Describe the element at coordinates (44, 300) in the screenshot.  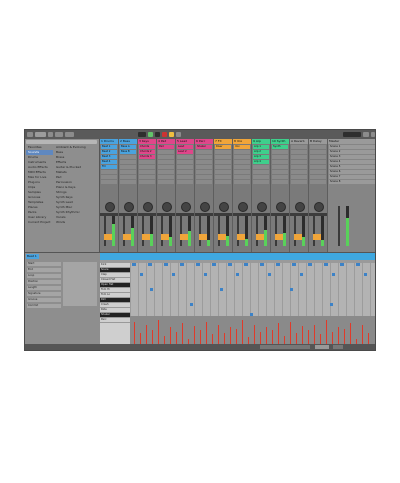
I see `clip-property-field: Groove` at that location.